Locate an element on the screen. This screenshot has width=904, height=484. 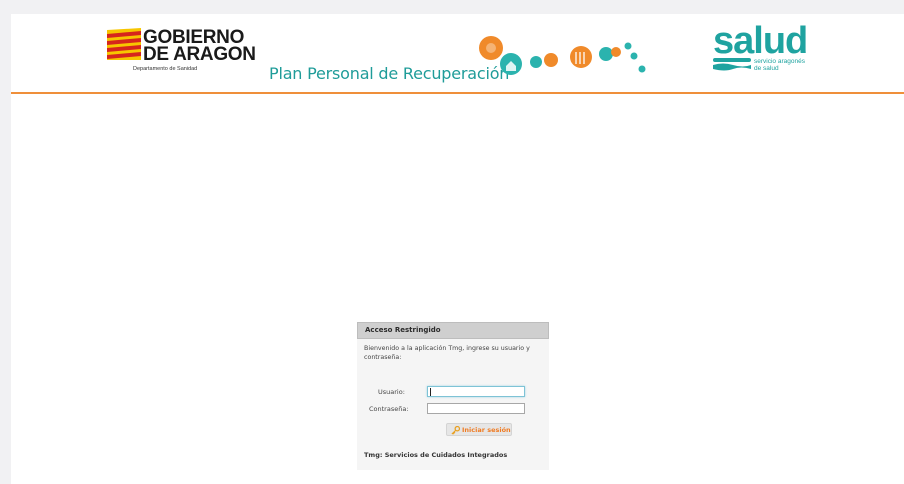
header-divider is located at coordinates (457, 93).